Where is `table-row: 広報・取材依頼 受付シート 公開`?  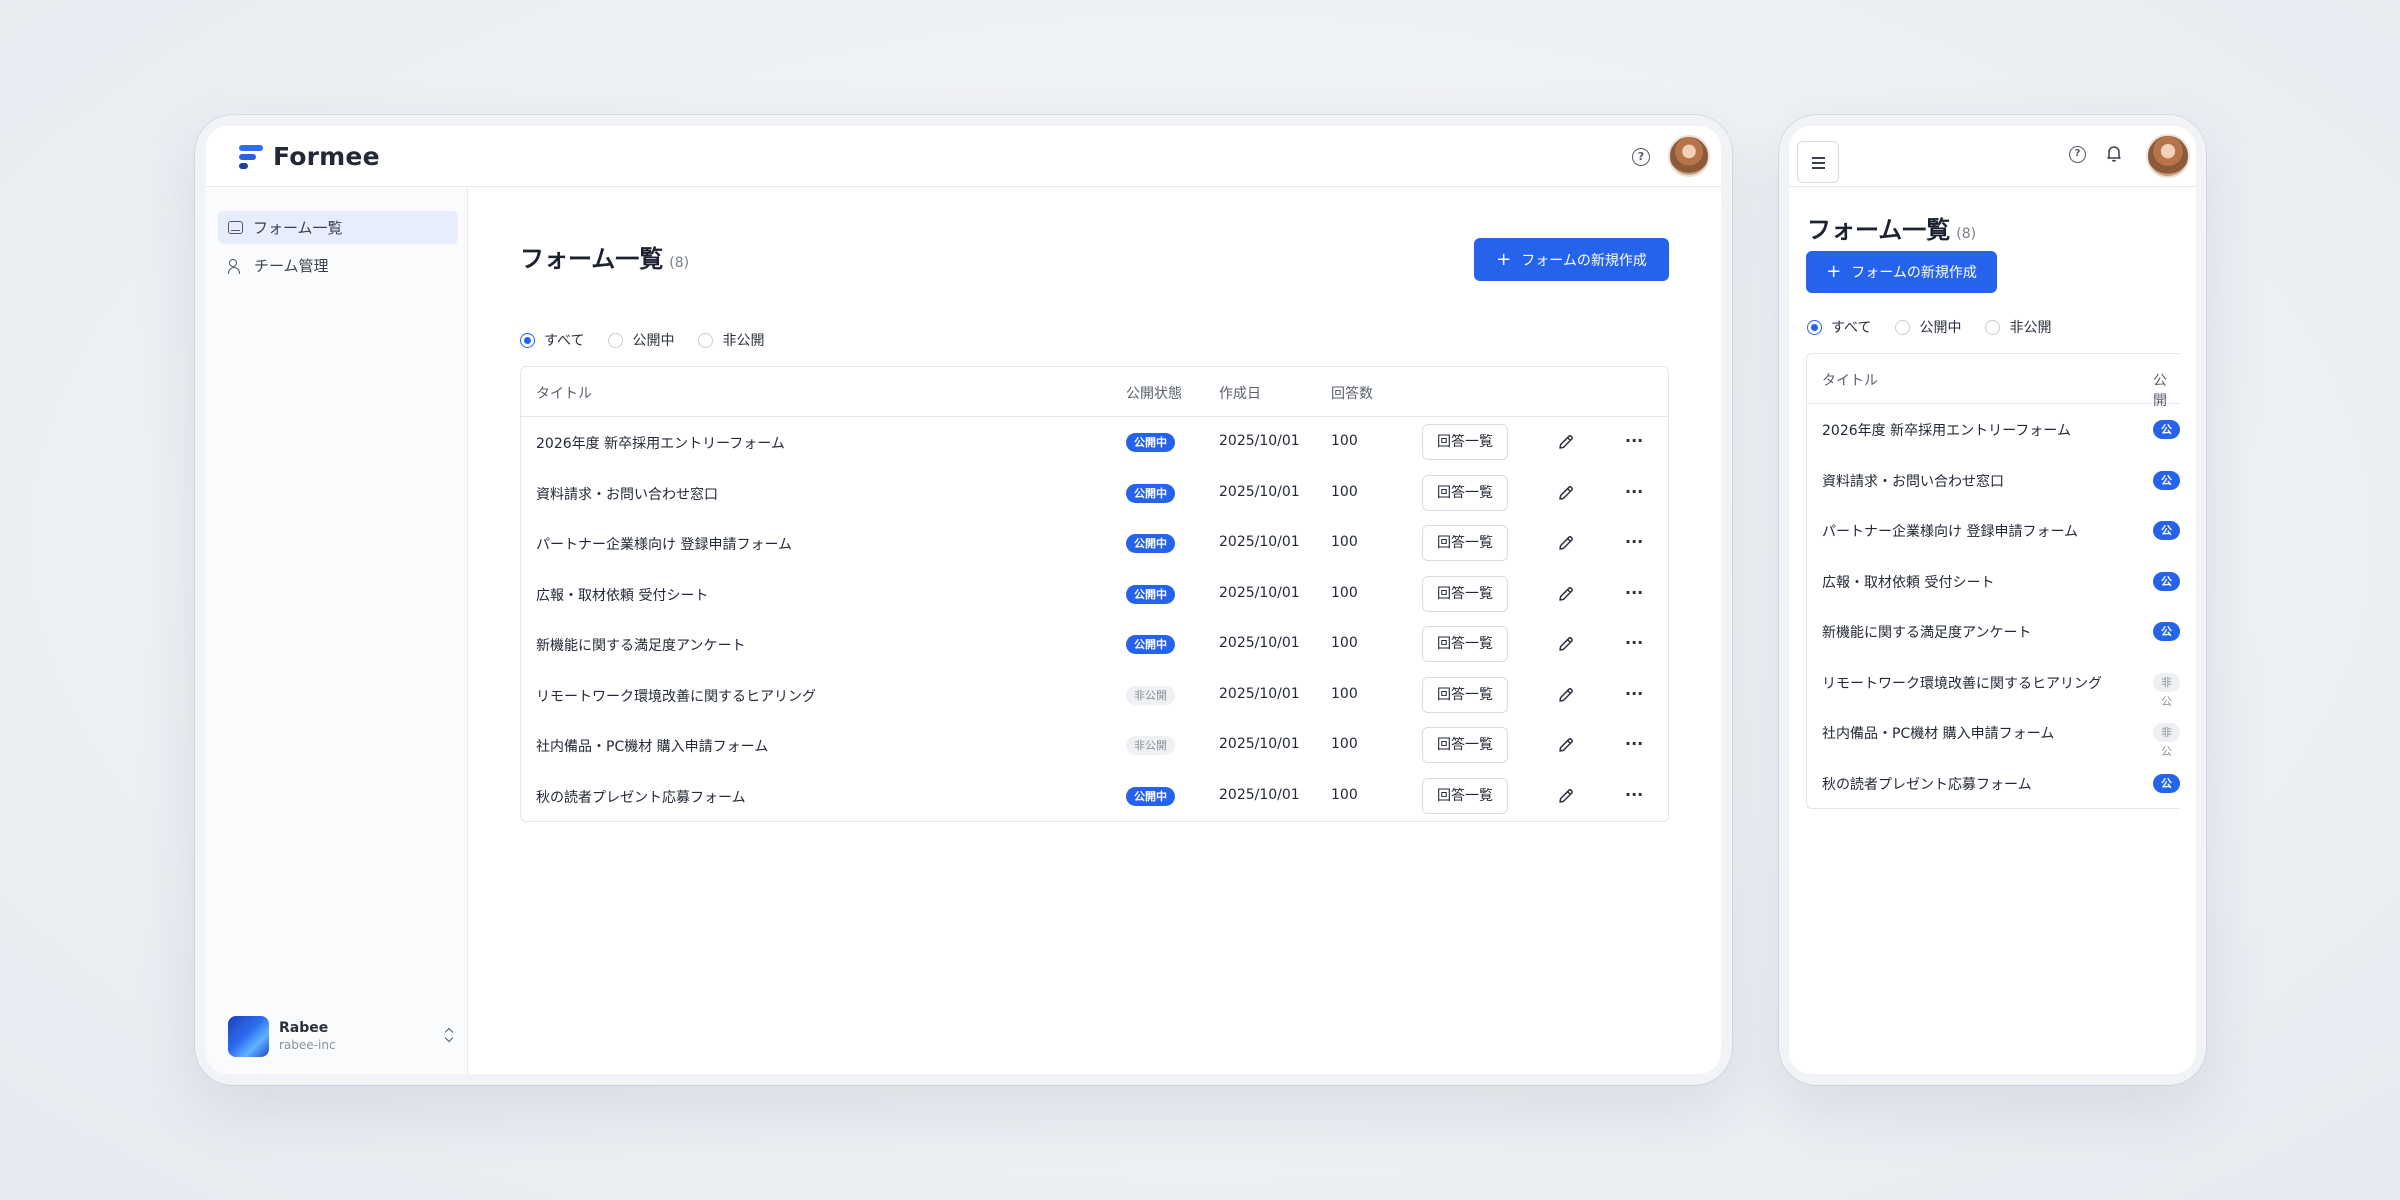 table-row: 広報・取材依頼 受付シート 公開 is located at coordinates (1993, 581).